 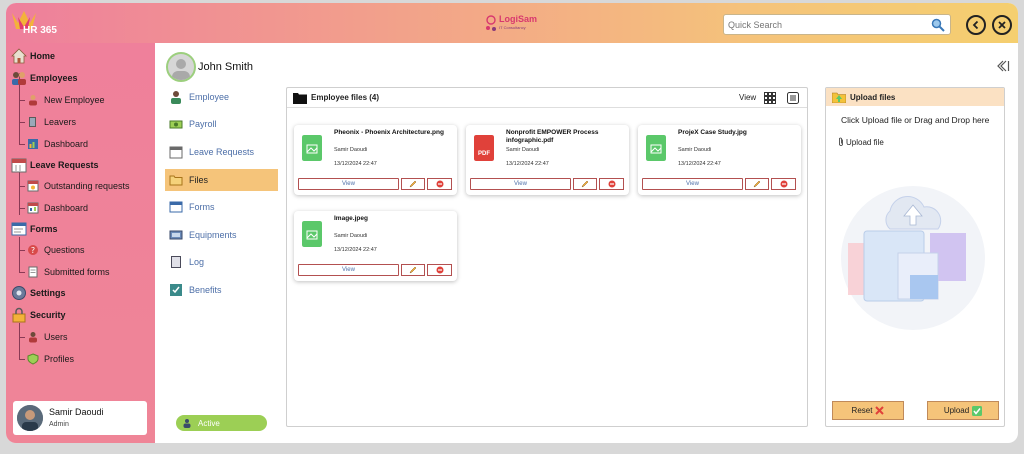 What do you see at coordinates (976, 25) in the screenshot?
I see `back-button` at bounding box center [976, 25].